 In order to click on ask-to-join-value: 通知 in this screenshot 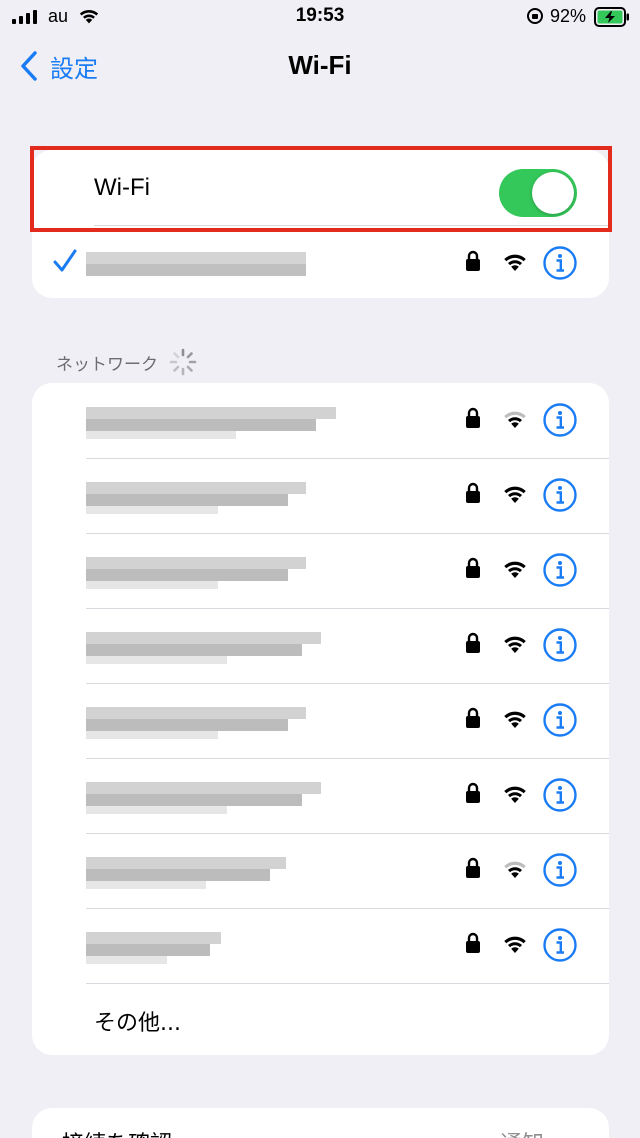, I will do `click(522, 1132)`.